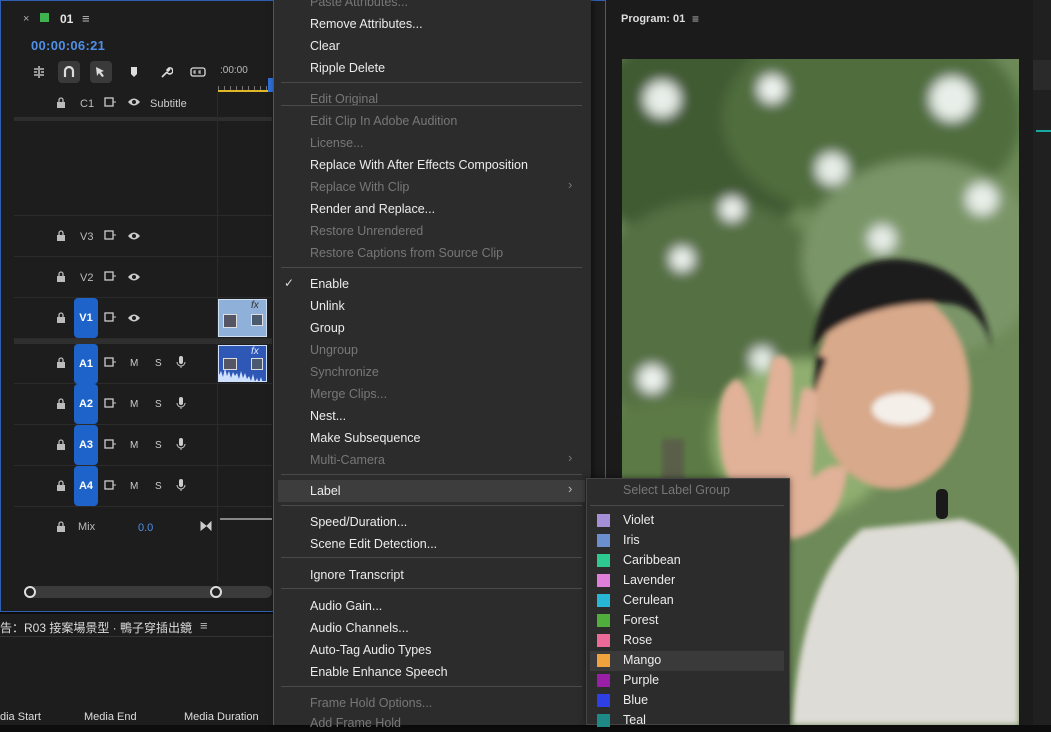  Describe the element at coordinates (96, 627) in the screenshot. I see `panel-title: 告：R03 接案場景型 · 鴨子穿插出鏡` at that location.